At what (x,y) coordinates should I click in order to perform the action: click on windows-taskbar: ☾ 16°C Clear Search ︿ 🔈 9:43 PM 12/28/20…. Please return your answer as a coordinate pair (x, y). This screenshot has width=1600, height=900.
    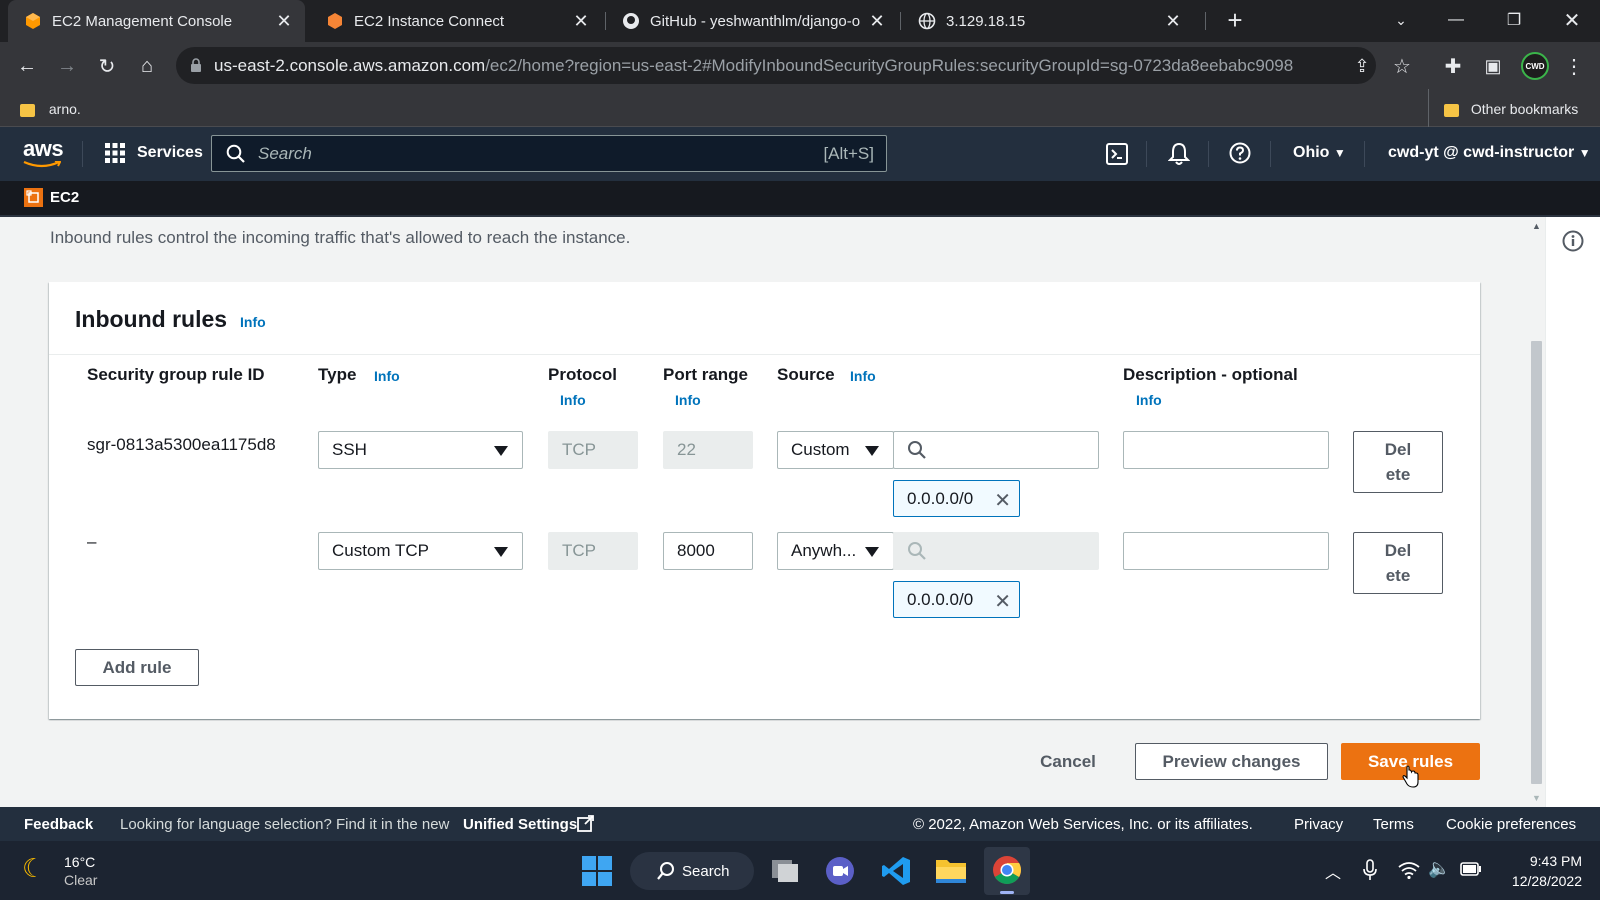
    Looking at the image, I should click on (800, 870).